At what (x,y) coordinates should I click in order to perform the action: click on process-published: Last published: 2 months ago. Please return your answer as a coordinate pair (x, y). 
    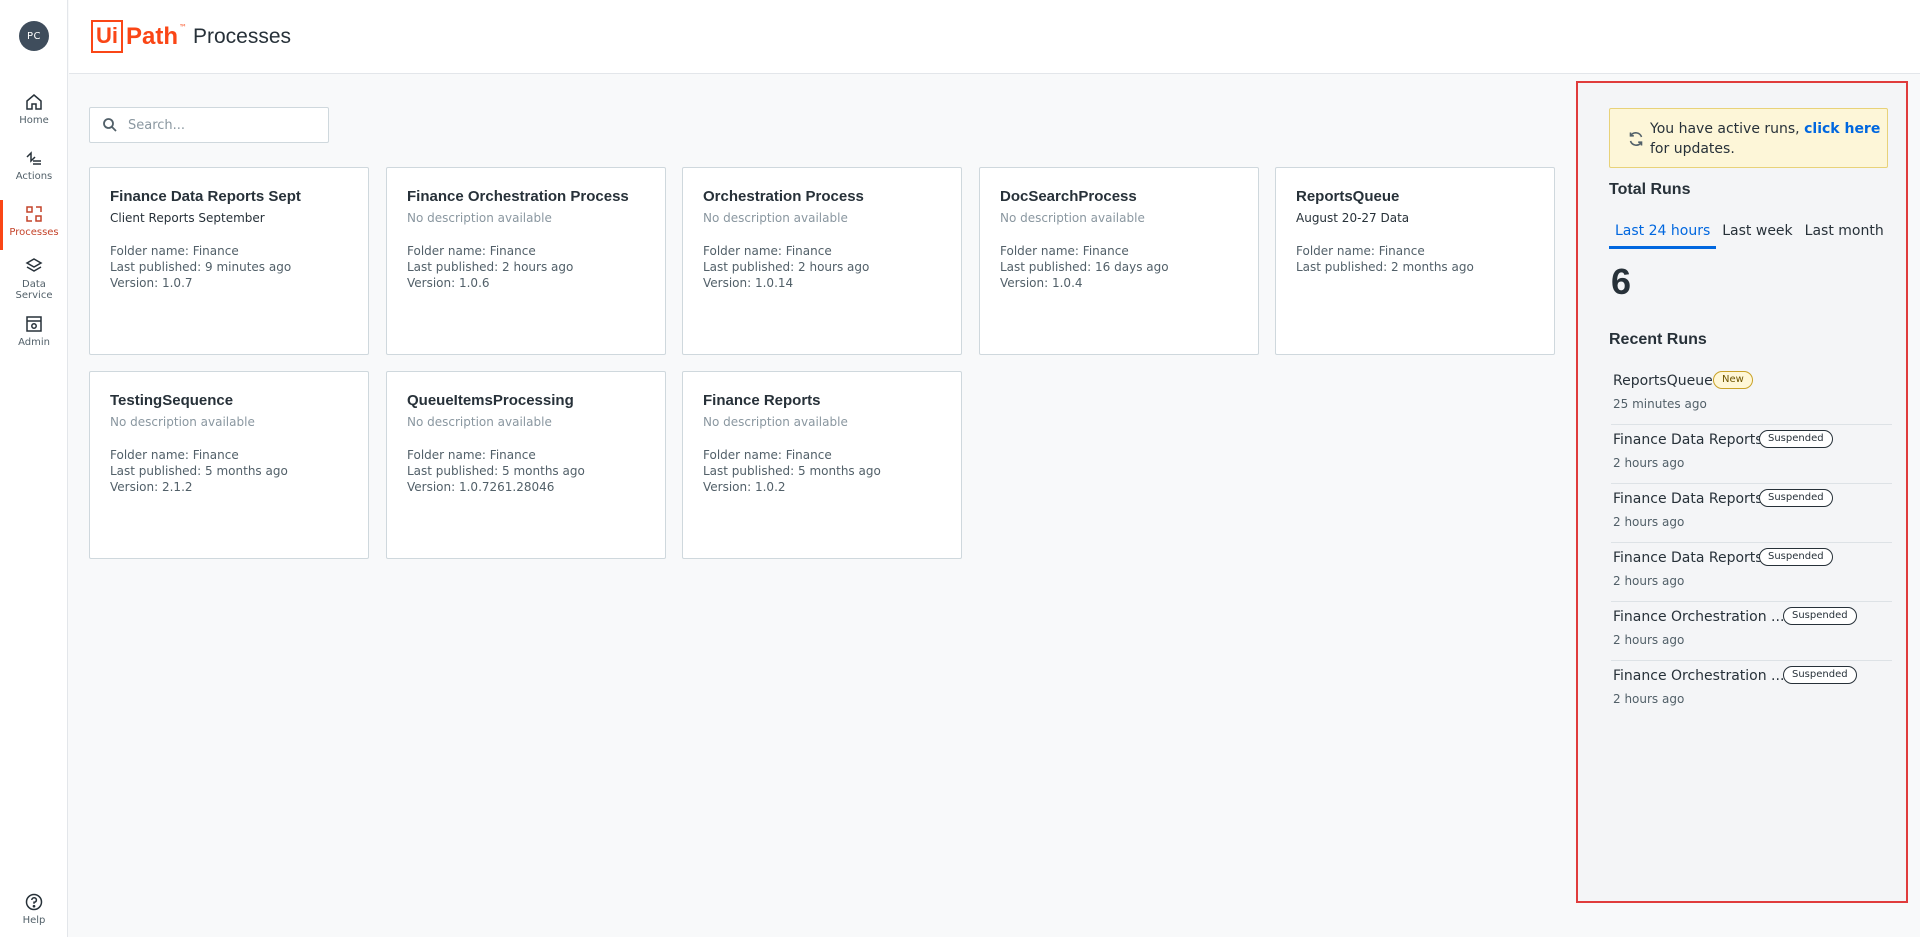
    Looking at the image, I should click on (1385, 267).